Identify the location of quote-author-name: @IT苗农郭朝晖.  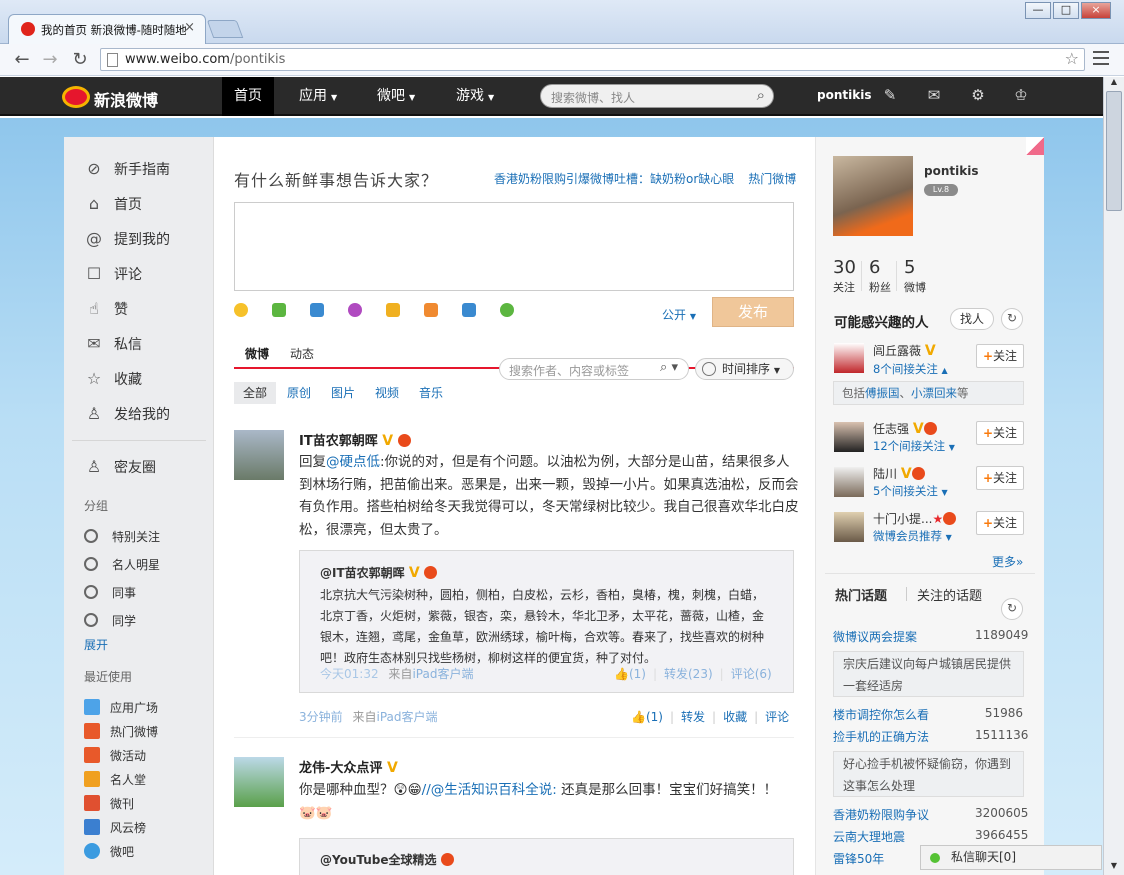
(362, 573).